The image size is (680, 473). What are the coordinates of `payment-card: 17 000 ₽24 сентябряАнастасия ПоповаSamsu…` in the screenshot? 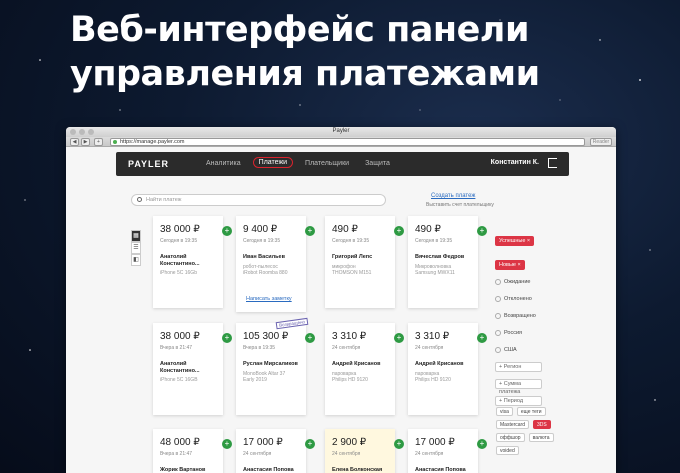 It's located at (447, 451).